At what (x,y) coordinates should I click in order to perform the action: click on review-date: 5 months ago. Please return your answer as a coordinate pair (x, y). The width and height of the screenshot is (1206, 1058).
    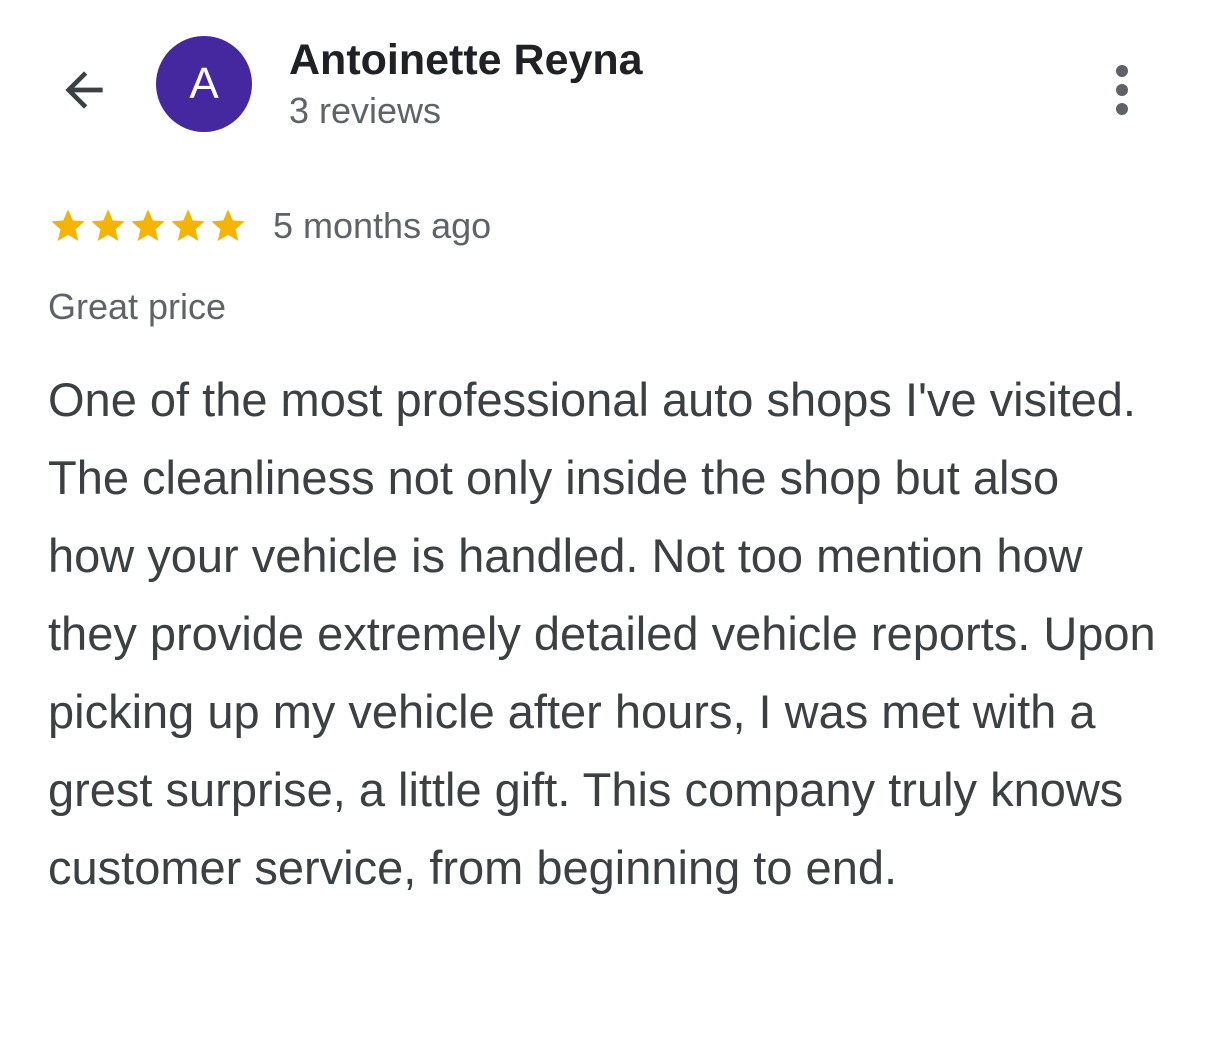
    Looking at the image, I should click on (382, 225).